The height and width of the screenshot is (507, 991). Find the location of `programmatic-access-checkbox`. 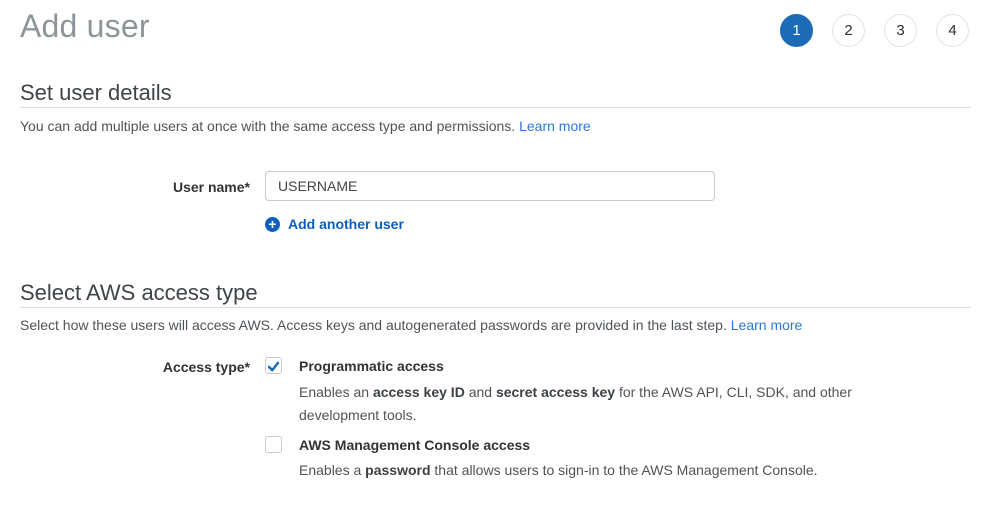

programmatic-access-checkbox is located at coordinates (273, 365).